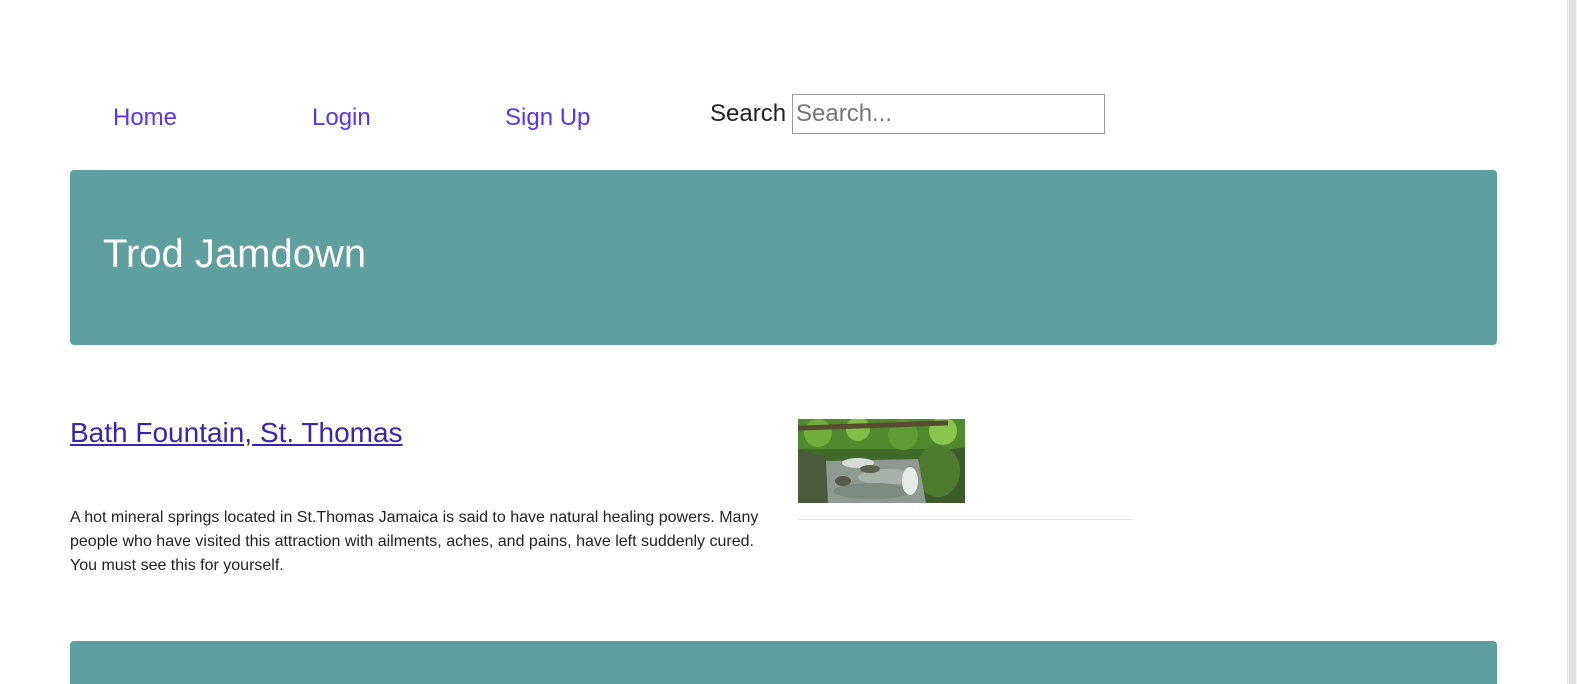  I want to click on article-title-link: Bath Fountain, St. Thomas, so click(236, 433).